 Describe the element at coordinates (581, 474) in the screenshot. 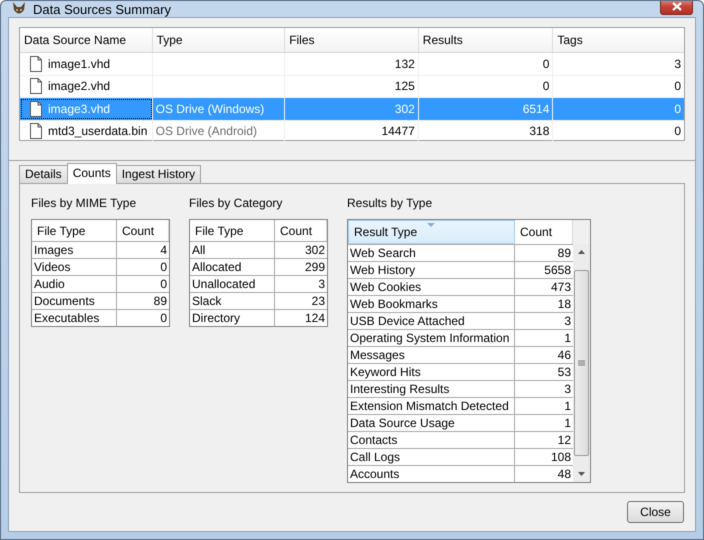

I see `scroll-down-icon` at that location.